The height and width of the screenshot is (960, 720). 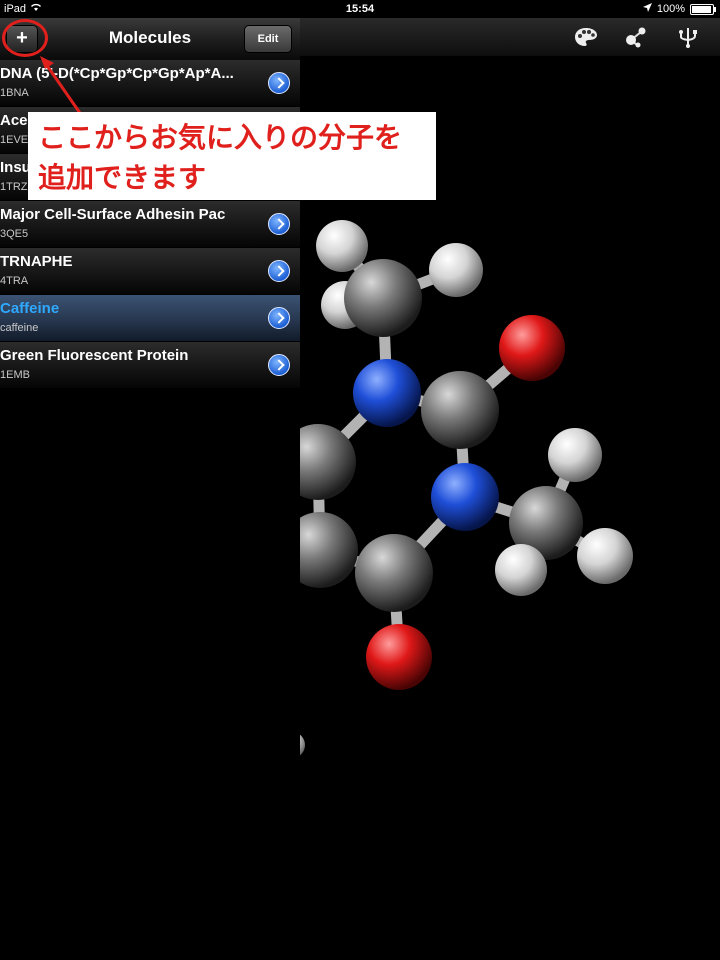 I want to click on annotation-line-2: 追加できます, so click(x=122, y=177).